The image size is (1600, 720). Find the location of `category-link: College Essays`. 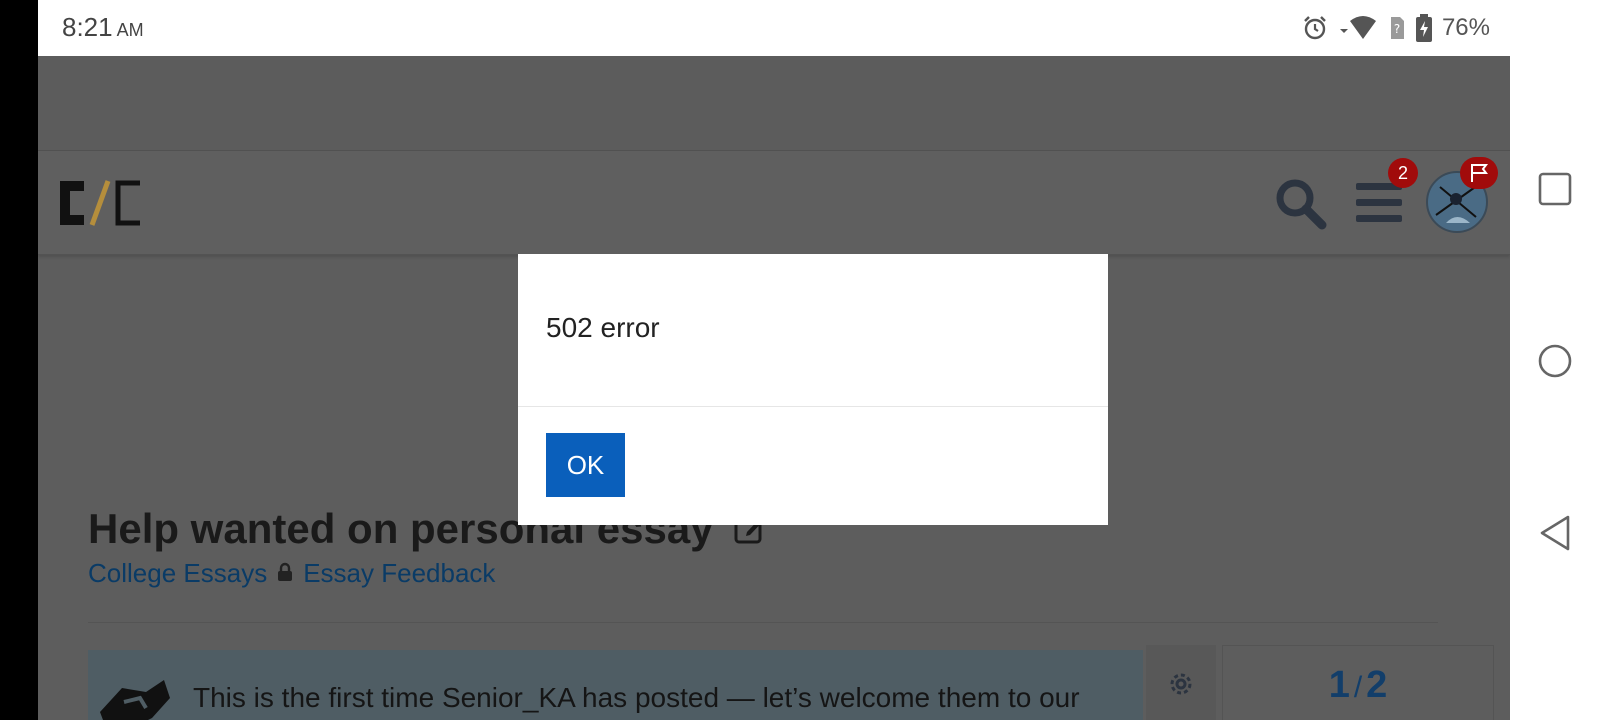

category-link: College Essays is located at coordinates (177, 573).